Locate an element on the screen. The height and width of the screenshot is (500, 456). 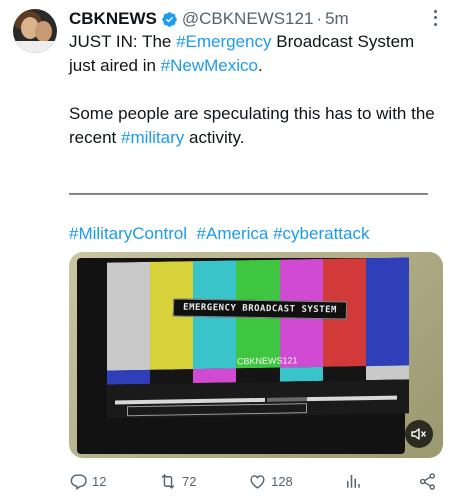
hashtag-emergency: #Emergency is located at coordinates (223, 41).